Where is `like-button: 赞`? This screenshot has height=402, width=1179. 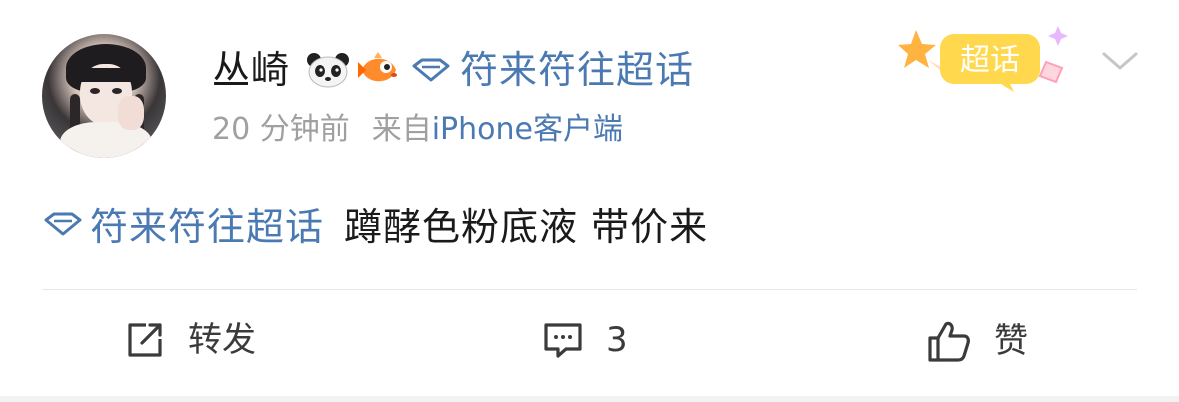
like-button: 赞 is located at coordinates (977, 341).